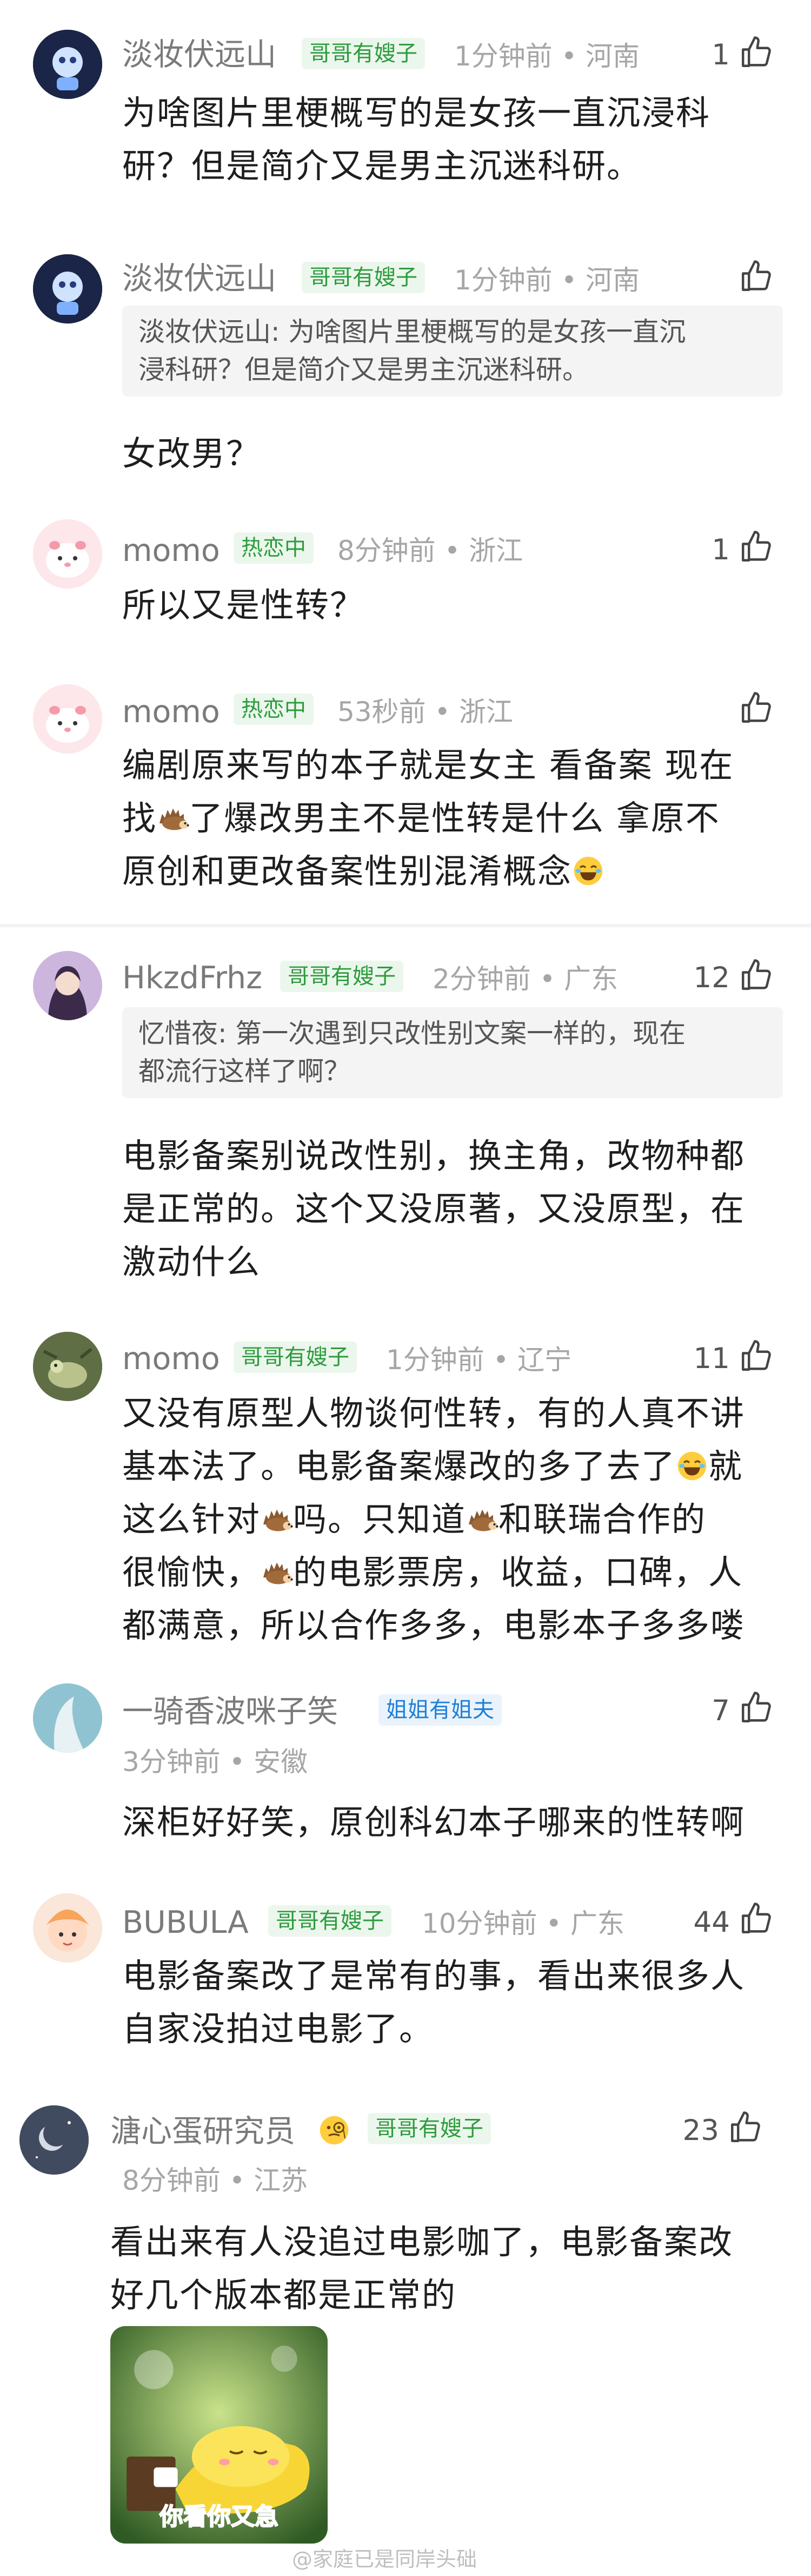 The width and height of the screenshot is (811, 2576). Describe the element at coordinates (384, 2559) in the screenshot. I see `watermark: @家庭已是同岸头础` at that location.